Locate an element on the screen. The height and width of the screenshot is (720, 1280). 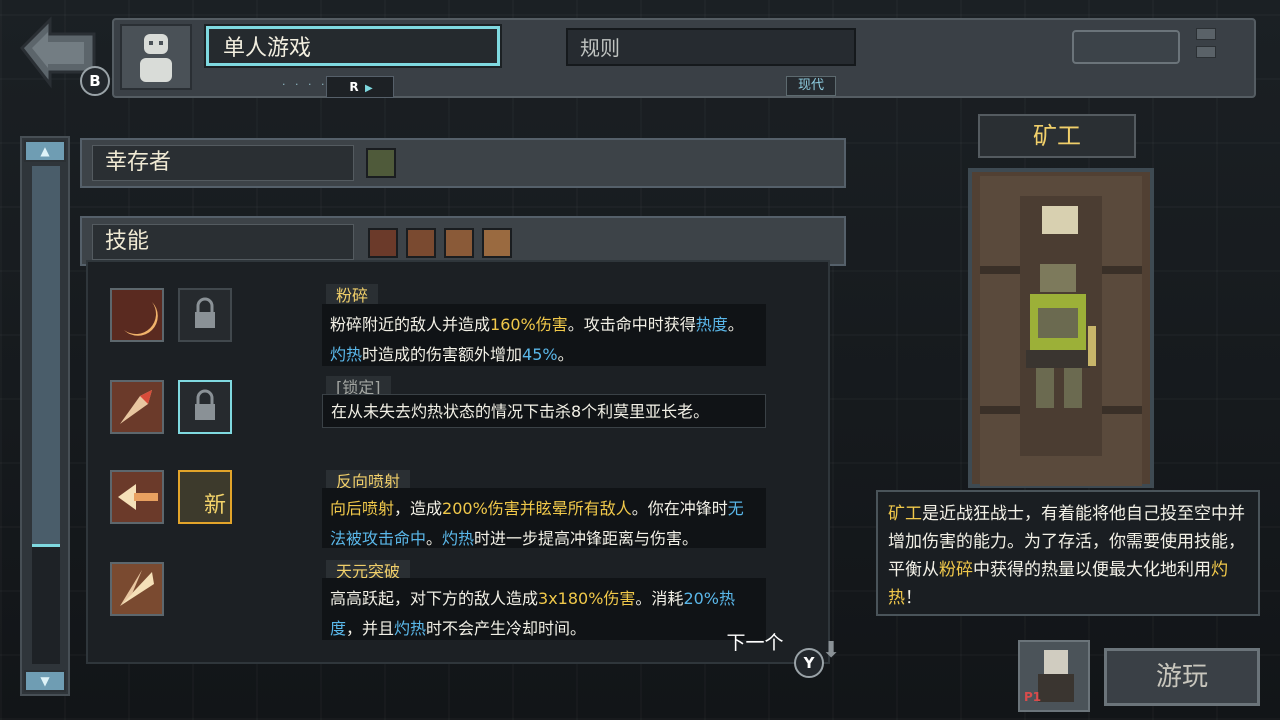
skill-crush-icon is located at coordinates (137, 315).